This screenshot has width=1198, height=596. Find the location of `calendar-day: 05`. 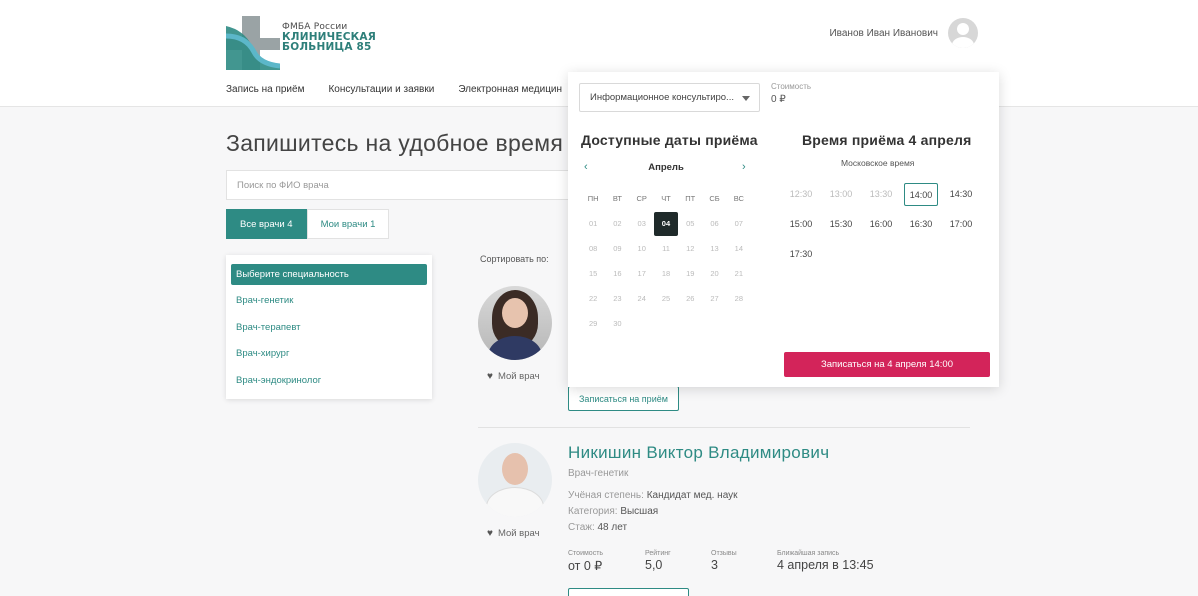

calendar-day: 05 is located at coordinates (690, 223).